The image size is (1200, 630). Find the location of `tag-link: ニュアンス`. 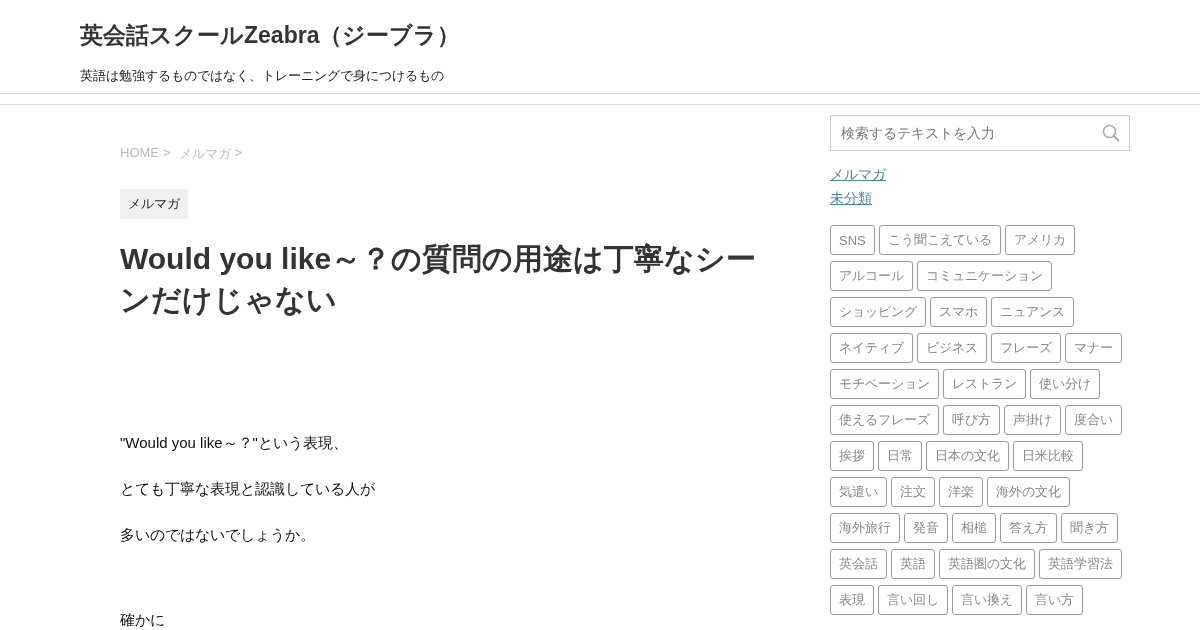

tag-link: ニュアンス is located at coordinates (1032, 312).